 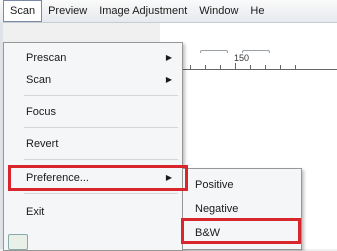 I want to click on menu-help: He, so click(x=257, y=11).